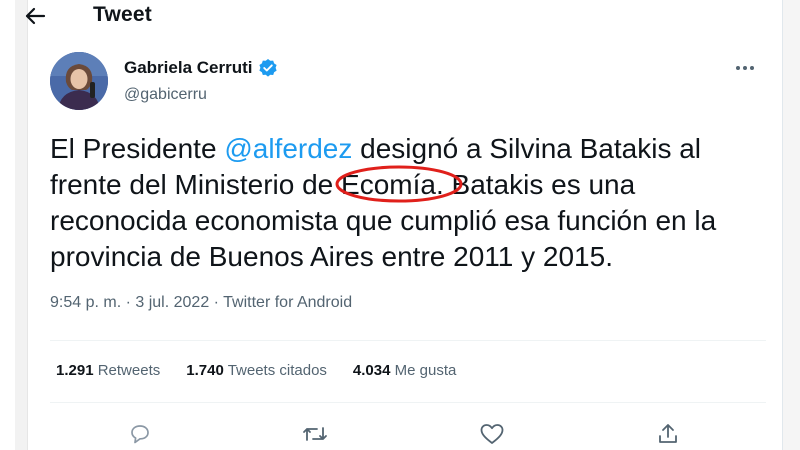 The image size is (800, 450). I want to click on like-icon, so click(492, 434).